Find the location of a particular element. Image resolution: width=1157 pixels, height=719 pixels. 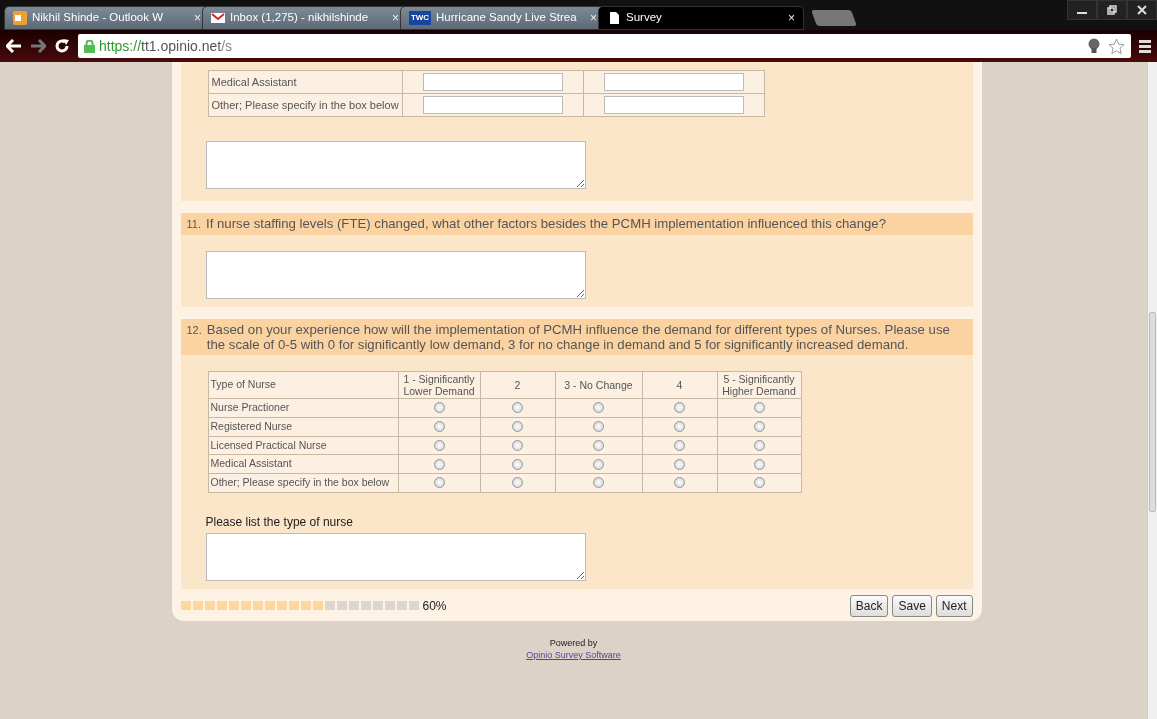

column-header: 1 - Significantly Lower Demand is located at coordinates (439, 385).